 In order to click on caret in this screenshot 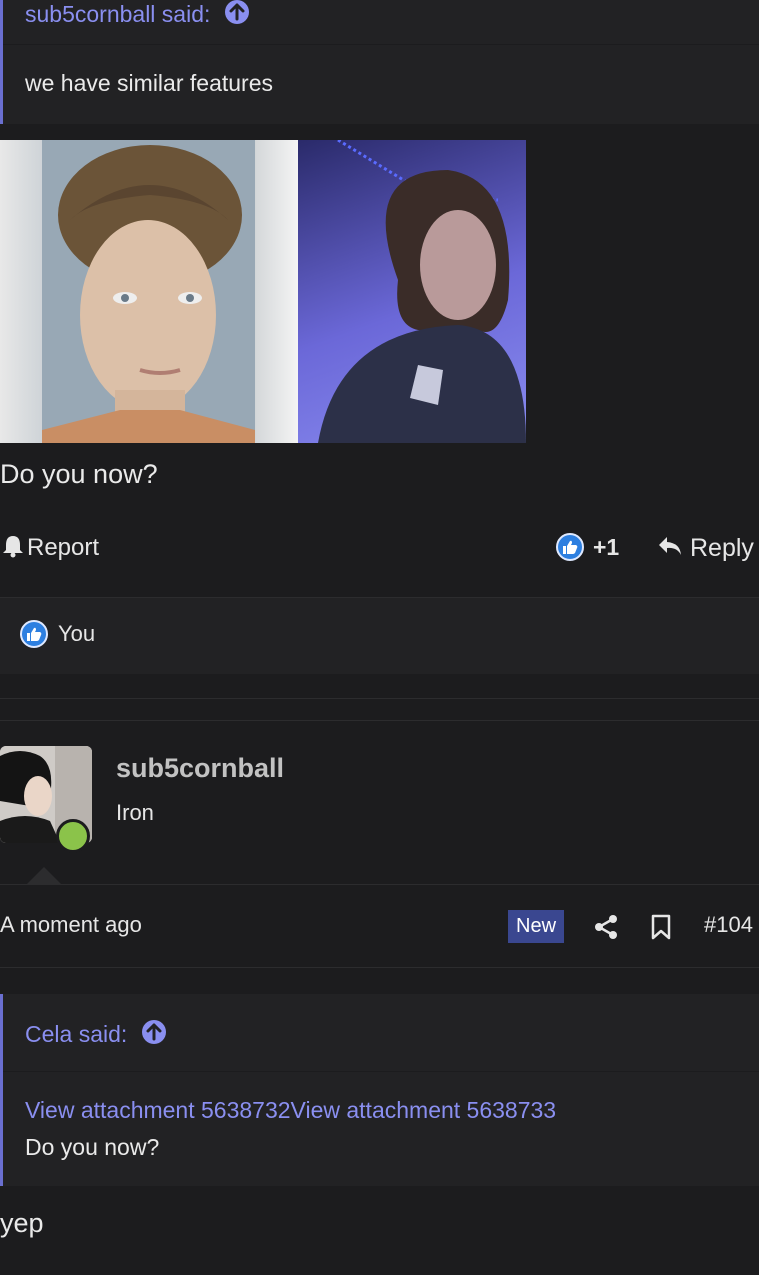, I will do `click(44, 876)`.